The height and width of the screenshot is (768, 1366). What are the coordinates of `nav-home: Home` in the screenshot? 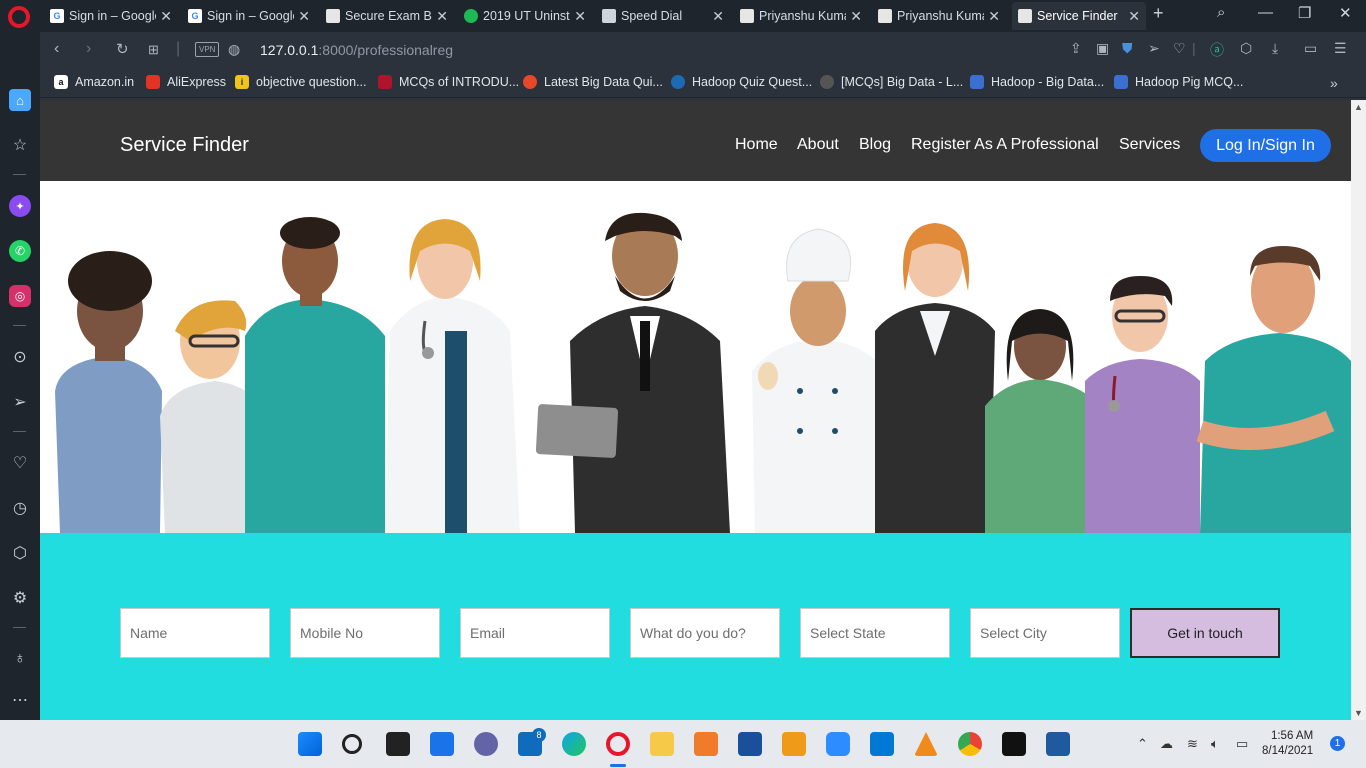 It's located at (756, 145).